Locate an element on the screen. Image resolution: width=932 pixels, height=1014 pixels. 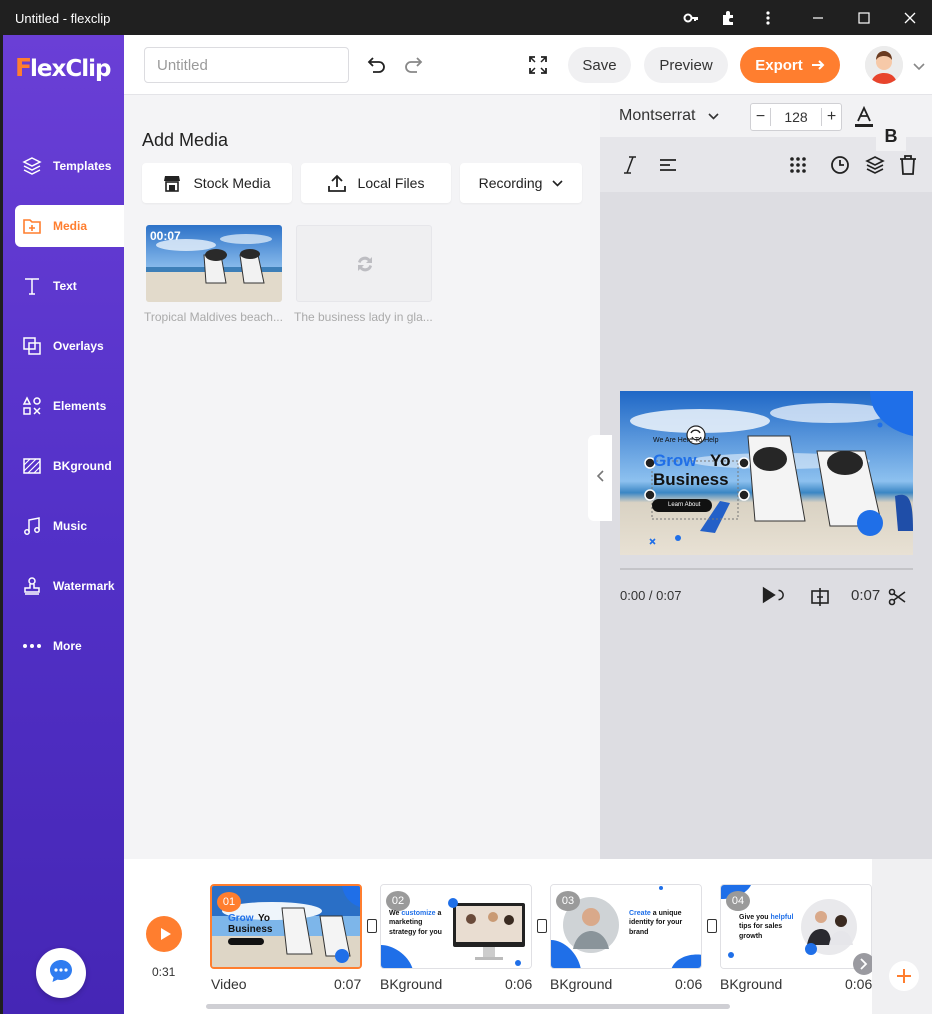
close-icon is located at coordinates (910, 18).